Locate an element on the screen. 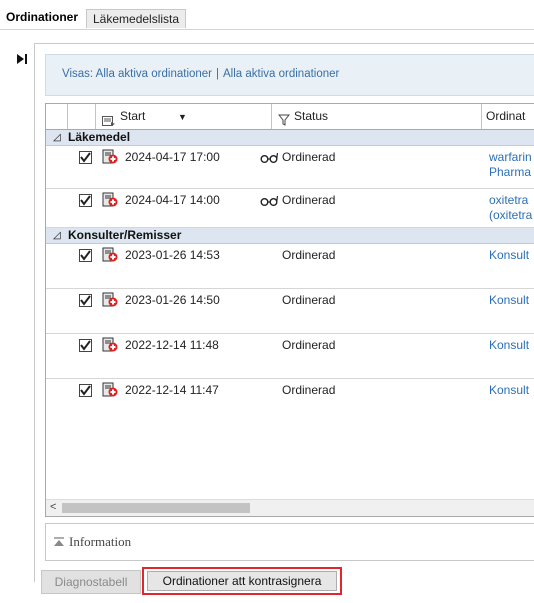 This screenshot has height=603, width=534. ordination-link: warfarin is located at coordinates (510, 157).